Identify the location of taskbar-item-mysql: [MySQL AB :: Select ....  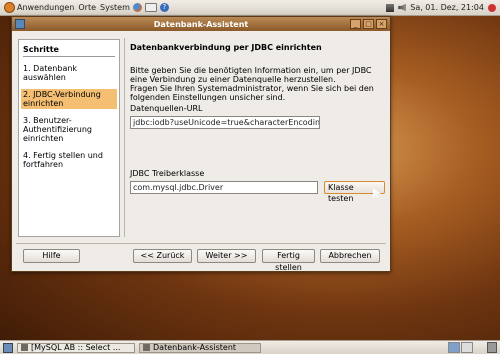
(76, 347).